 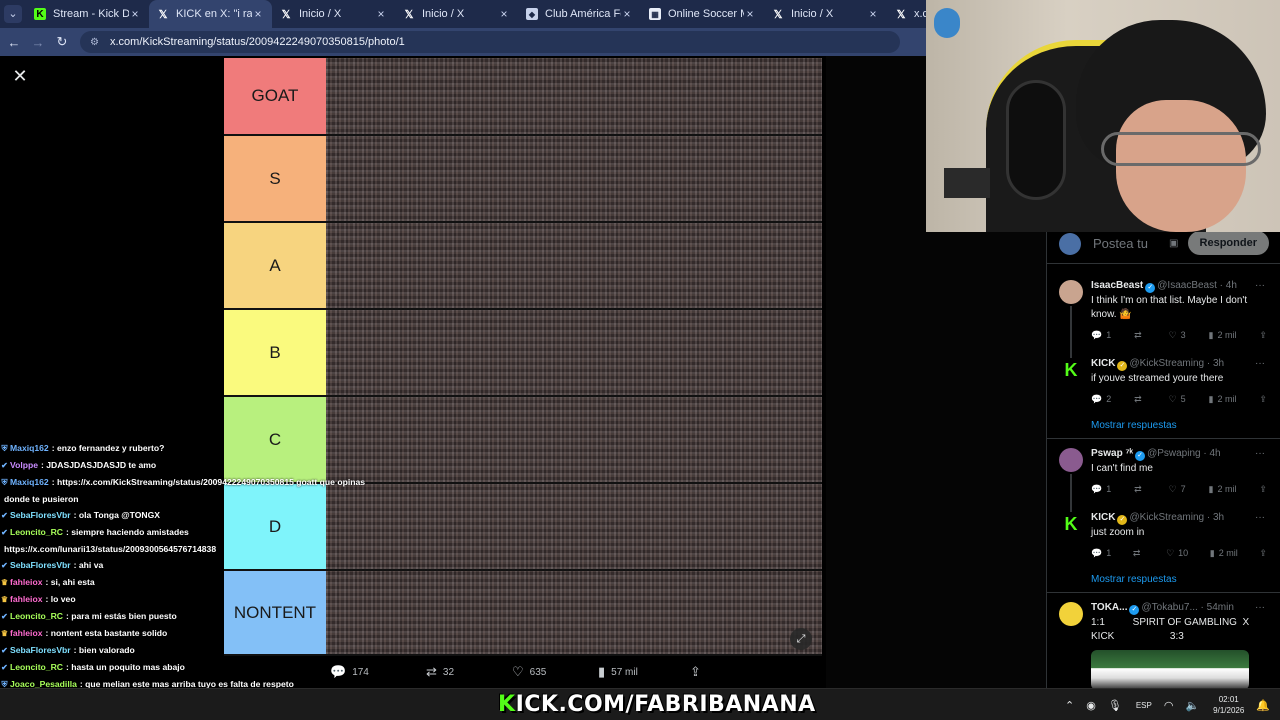 I want to click on tweet-header: KICK ✓ @KickStreaming · 3h, so click(x=1158, y=518).